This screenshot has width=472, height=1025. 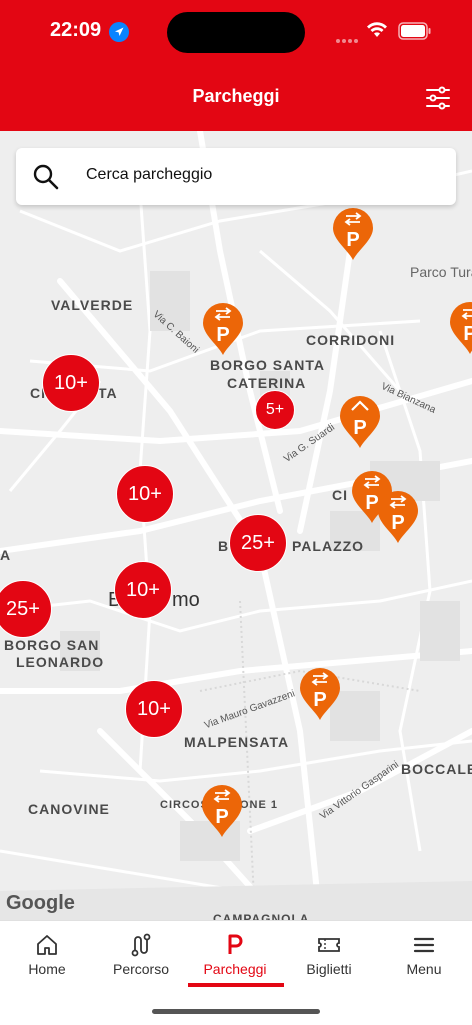 I want to click on google-logo: Google, so click(x=40, y=903).